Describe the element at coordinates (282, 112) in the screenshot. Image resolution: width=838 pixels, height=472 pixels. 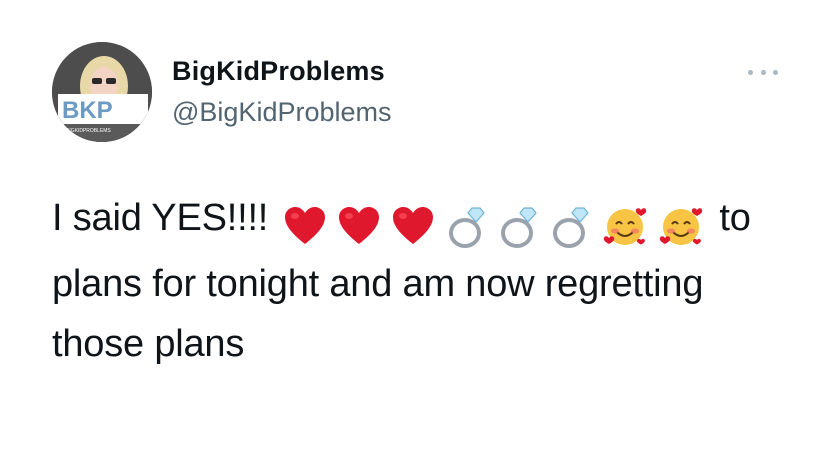
I see `user-handle: @BigKidProblems` at that location.